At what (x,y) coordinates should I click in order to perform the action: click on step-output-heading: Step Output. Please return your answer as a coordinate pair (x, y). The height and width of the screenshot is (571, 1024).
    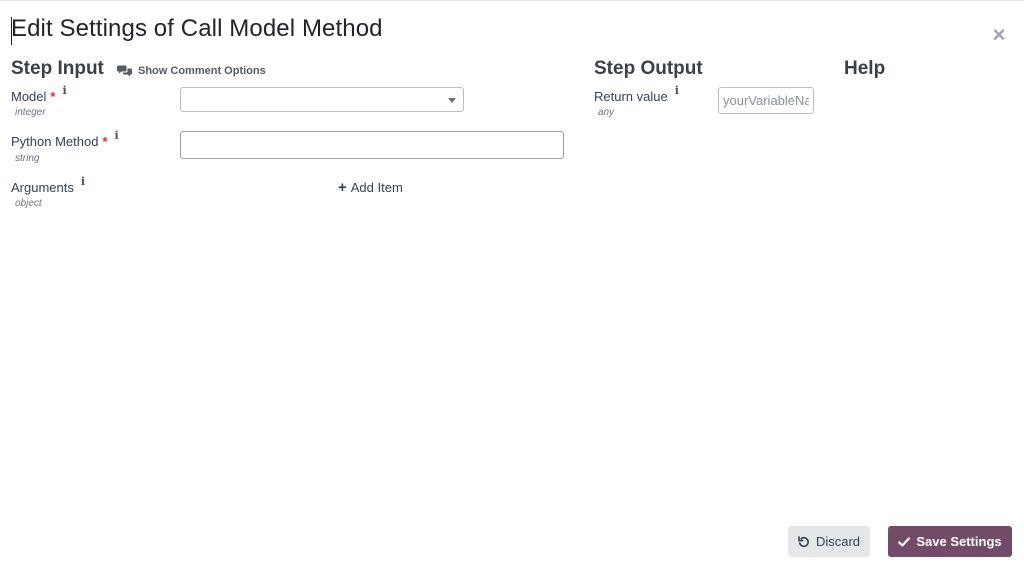
    Looking at the image, I should click on (648, 68).